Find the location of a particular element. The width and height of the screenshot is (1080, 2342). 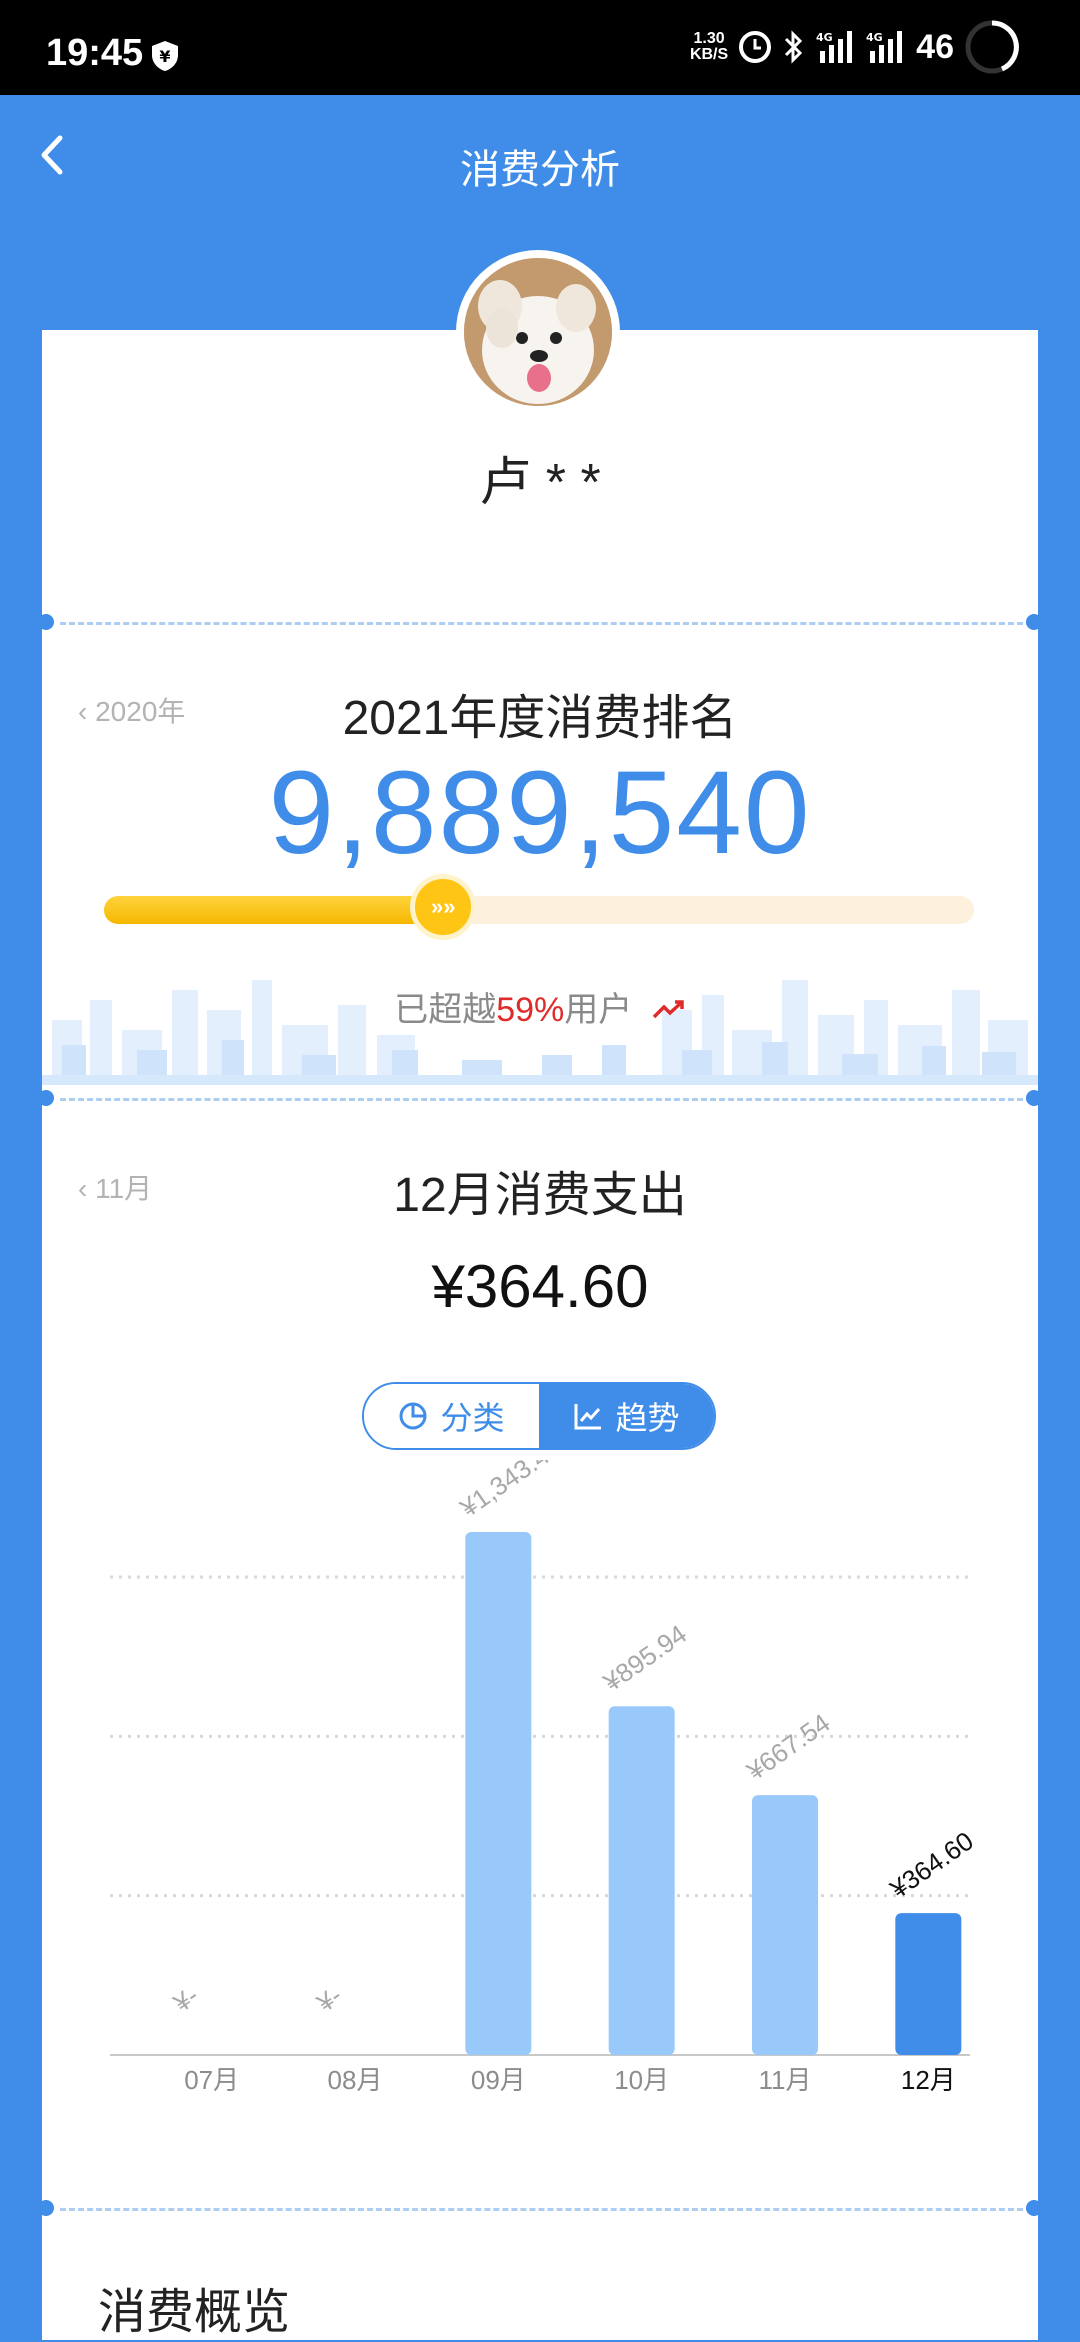

trend-up-icon is located at coordinates (668, 1009).